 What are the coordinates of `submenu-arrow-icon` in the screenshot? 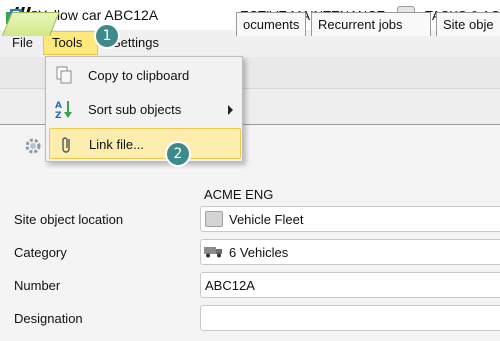 It's located at (230, 110).